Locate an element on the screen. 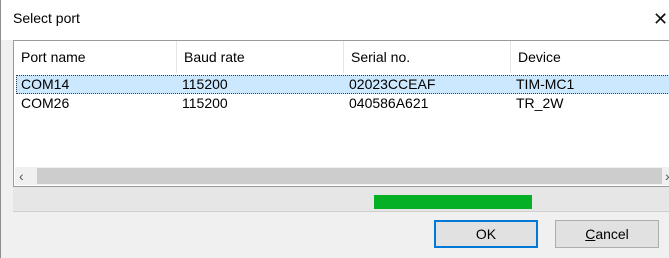  column-header-serial-no: Serial no. is located at coordinates (427, 57).